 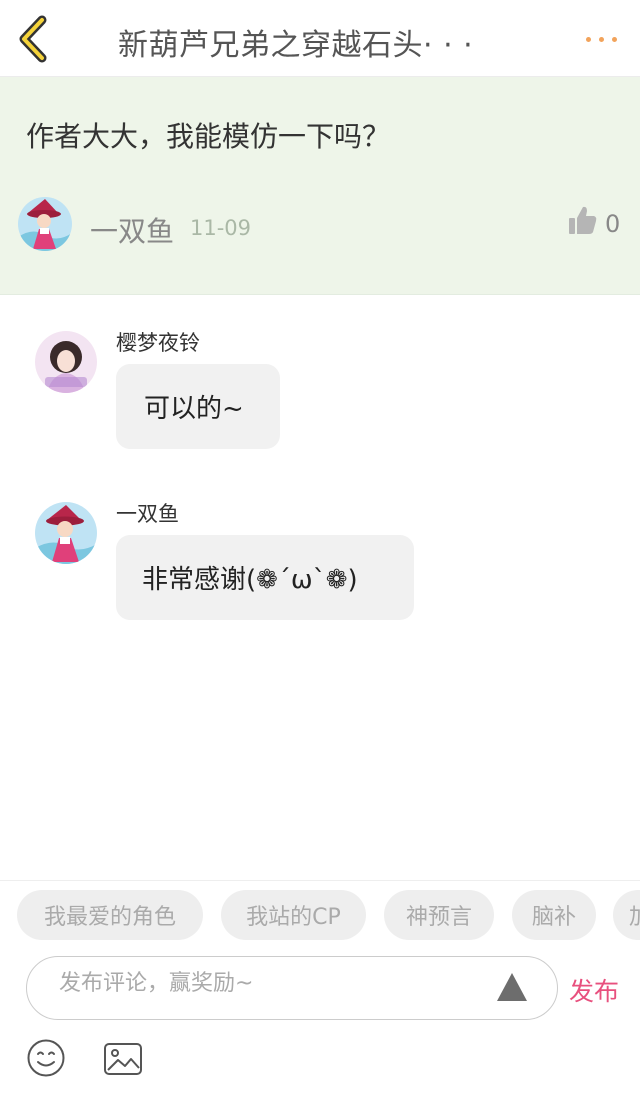 What do you see at coordinates (147, 513) in the screenshot?
I see `reply-author: 一双鱼` at bounding box center [147, 513].